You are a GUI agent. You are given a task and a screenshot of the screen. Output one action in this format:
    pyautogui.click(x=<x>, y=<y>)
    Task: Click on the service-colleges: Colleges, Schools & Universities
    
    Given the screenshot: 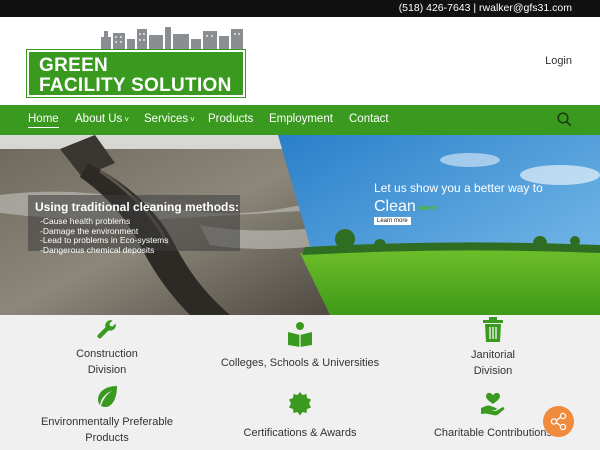 What is the action you would take?
    pyautogui.click(x=300, y=346)
    